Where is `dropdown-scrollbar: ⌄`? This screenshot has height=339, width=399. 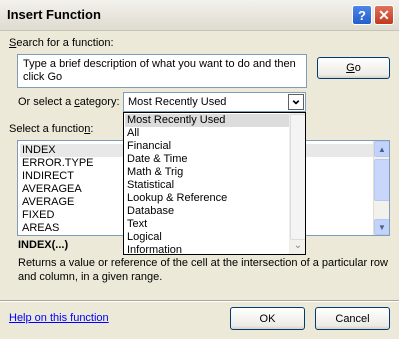 dropdown-scrollbar: ⌄ is located at coordinates (297, 183).